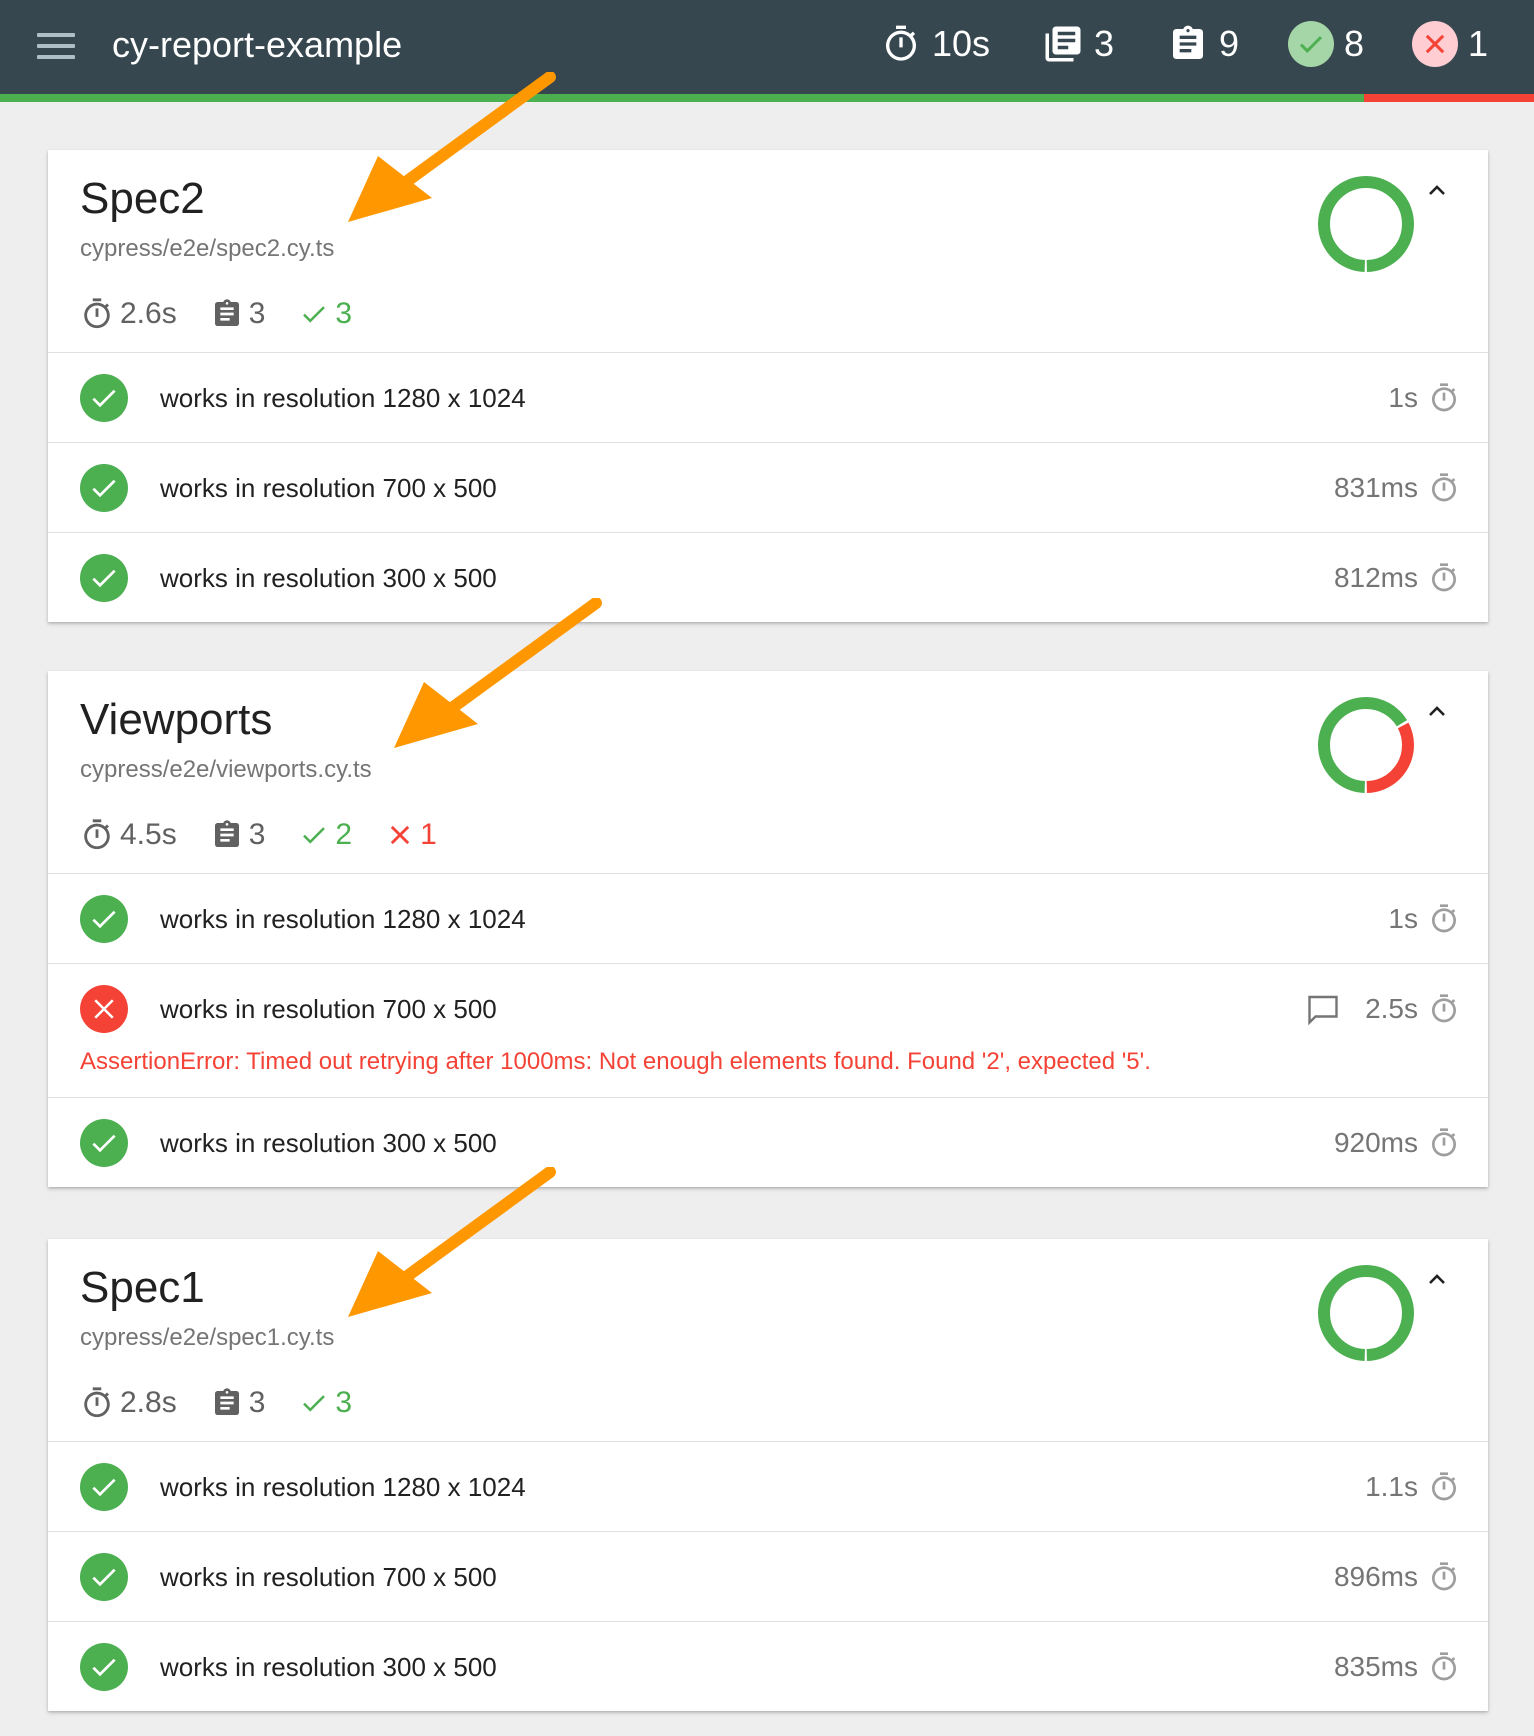 The width and height of the screenshot is (1534, 1736). I want to click on spec-file-path: cypress/e2e/viewports.cy.ts, so click(226, 769).